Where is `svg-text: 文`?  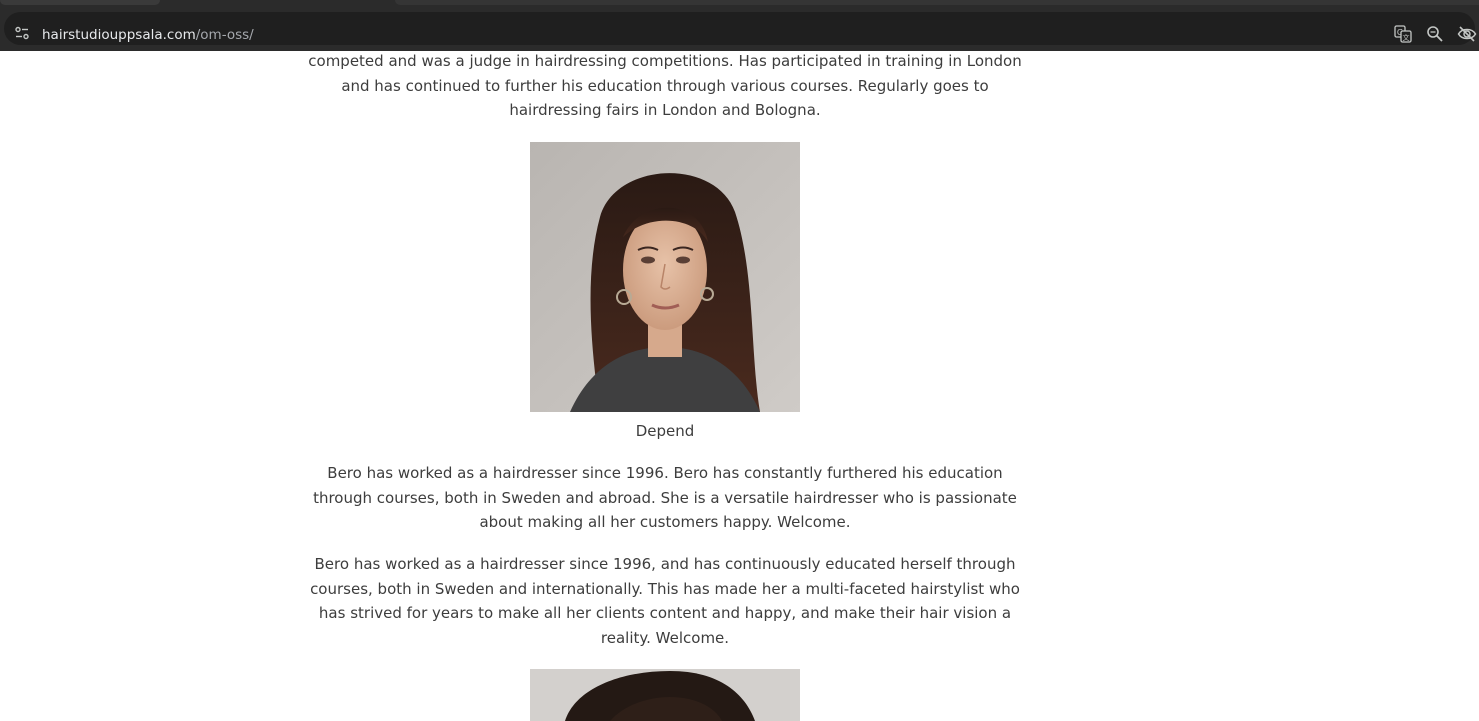 svg-text: 文 is located at coordinates (1406, 37).